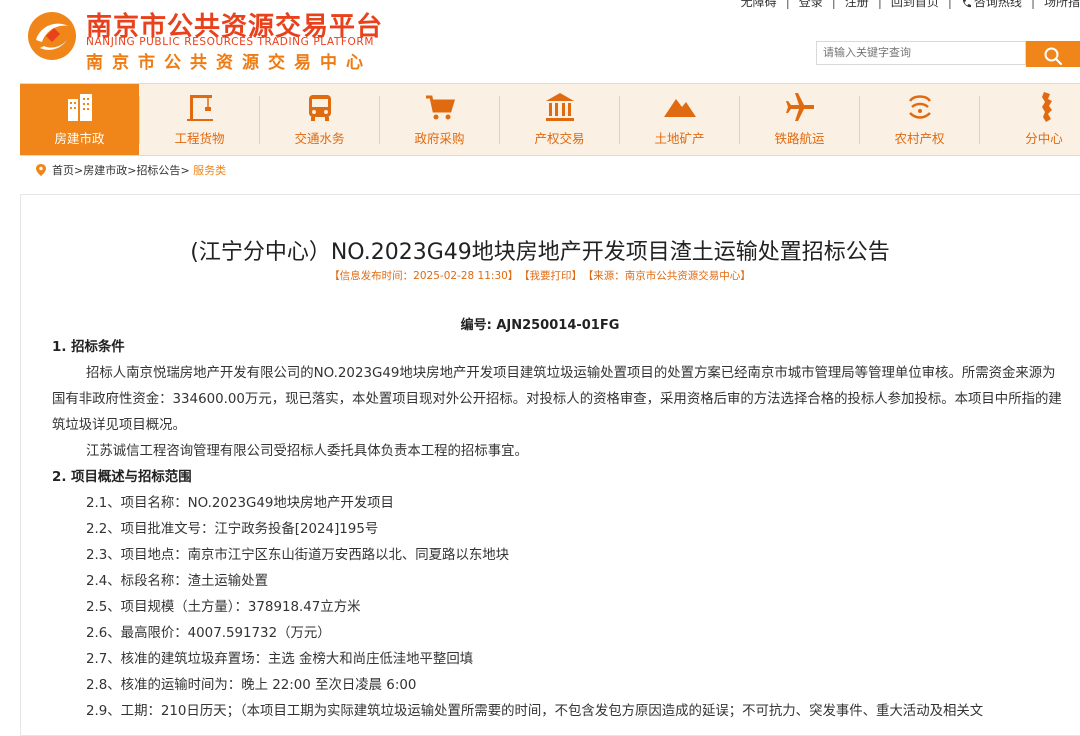 Image resolution: width=1080 pixels, height=736 pixels. What do you see at coordinates (424, 276) in the screenshot?
I see `publish-time: 【信息发布时间：2025-02-28 11:30】` at bounding box center [424, 276].